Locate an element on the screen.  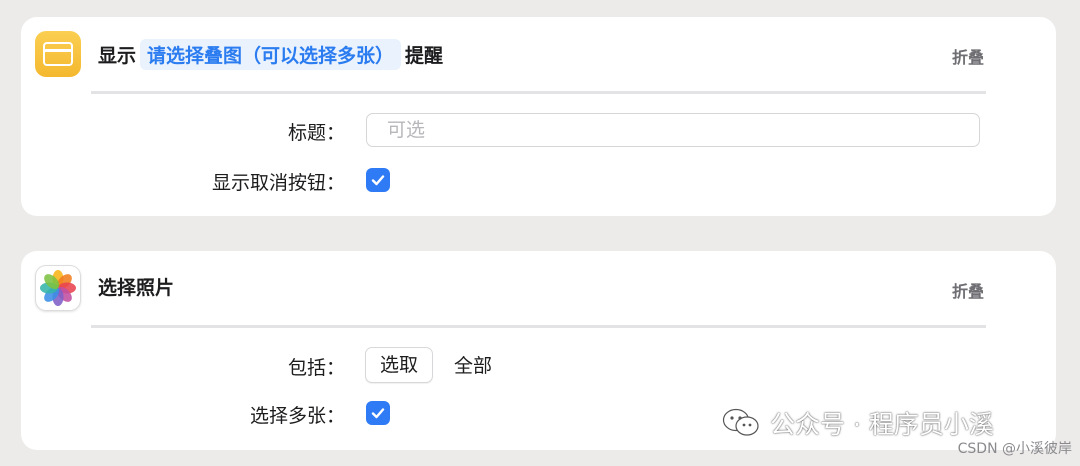
alert-title-prefix: 显示 is located at coordinates (117, 56).